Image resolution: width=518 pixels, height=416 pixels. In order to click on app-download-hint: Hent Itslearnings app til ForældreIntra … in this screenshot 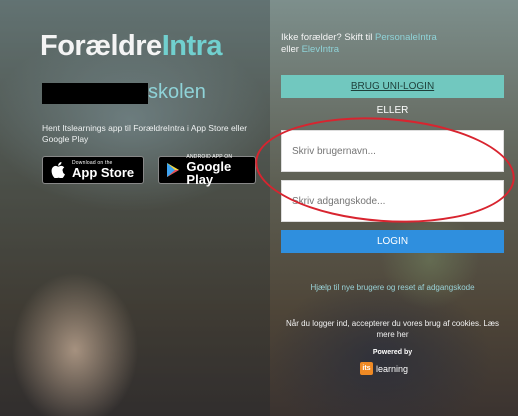, I will do `click(145, 133)`.